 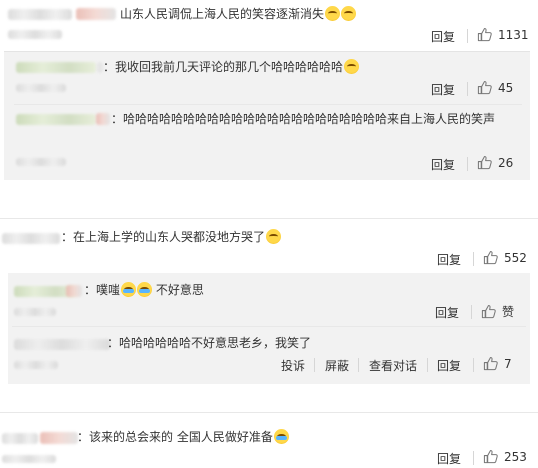 I want to click on like-label: 赞, so click(x=508, y=312).